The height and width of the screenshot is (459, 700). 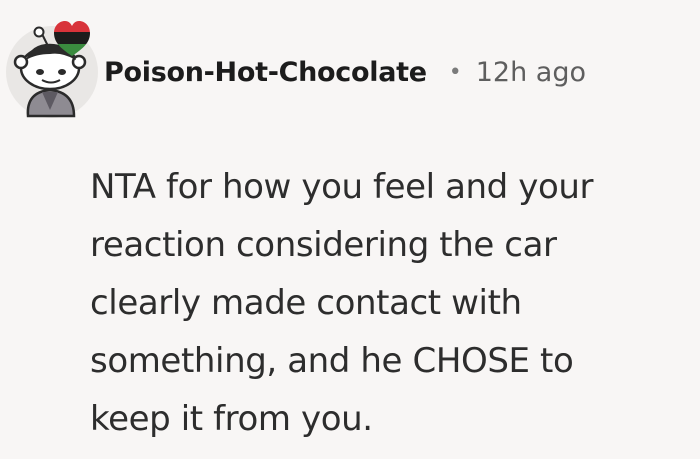 I want to click on comment-body-line: keep it from you., so click(x=231, y=419).